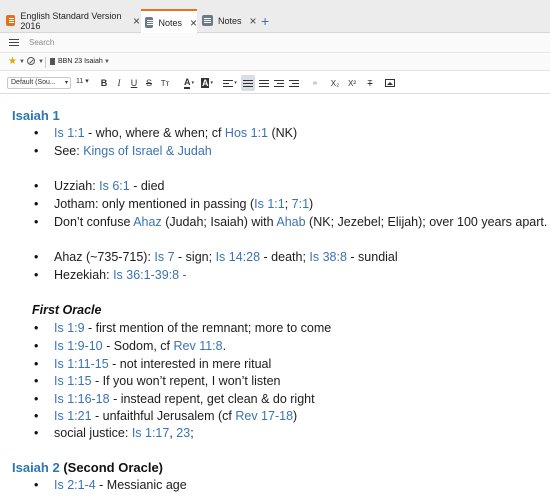 Image resolution: width=550 pixels, height=498 pixels. What do you see at coordinates (352, 83) in the screenshot?
I see `superscript-icon: X²` at bounding box center [352, 83].